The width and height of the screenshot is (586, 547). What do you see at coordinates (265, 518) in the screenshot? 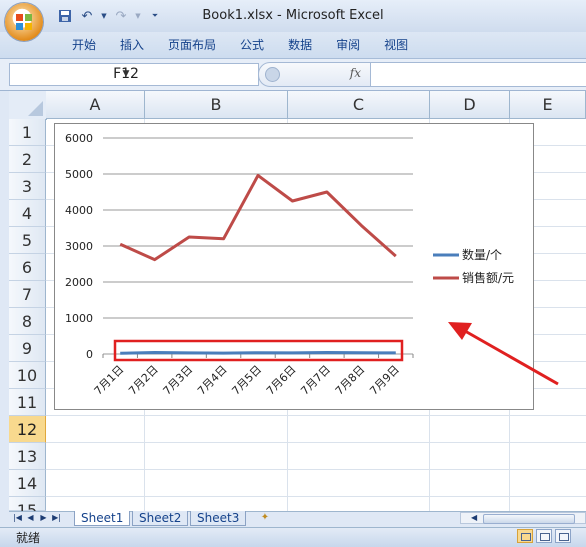
I see `insert-sheet-icon: ✦` at bounding box center [265, 518].